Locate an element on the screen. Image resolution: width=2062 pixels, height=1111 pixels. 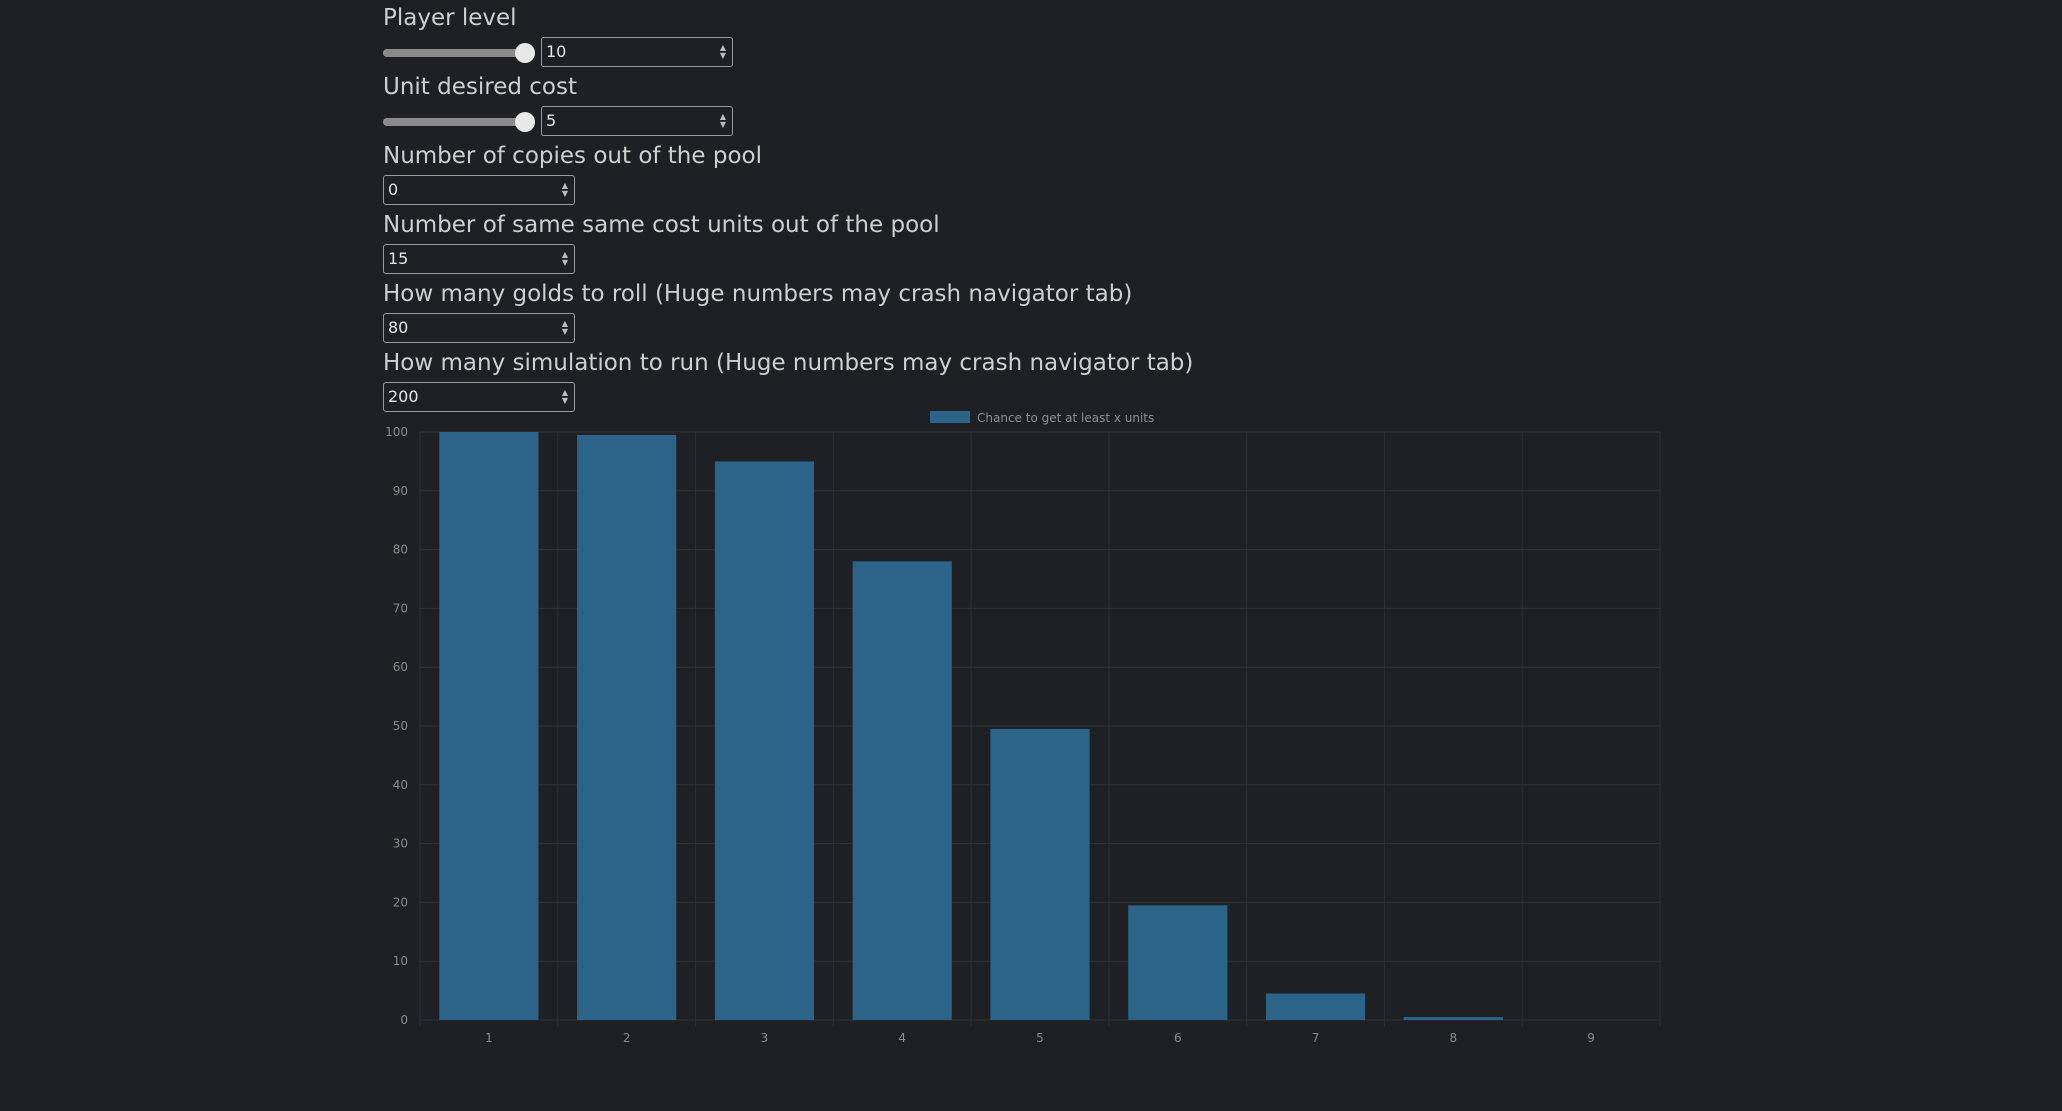
player-level-field: Player level 10 ▲ ▼ is located at coordinates (983, 34).